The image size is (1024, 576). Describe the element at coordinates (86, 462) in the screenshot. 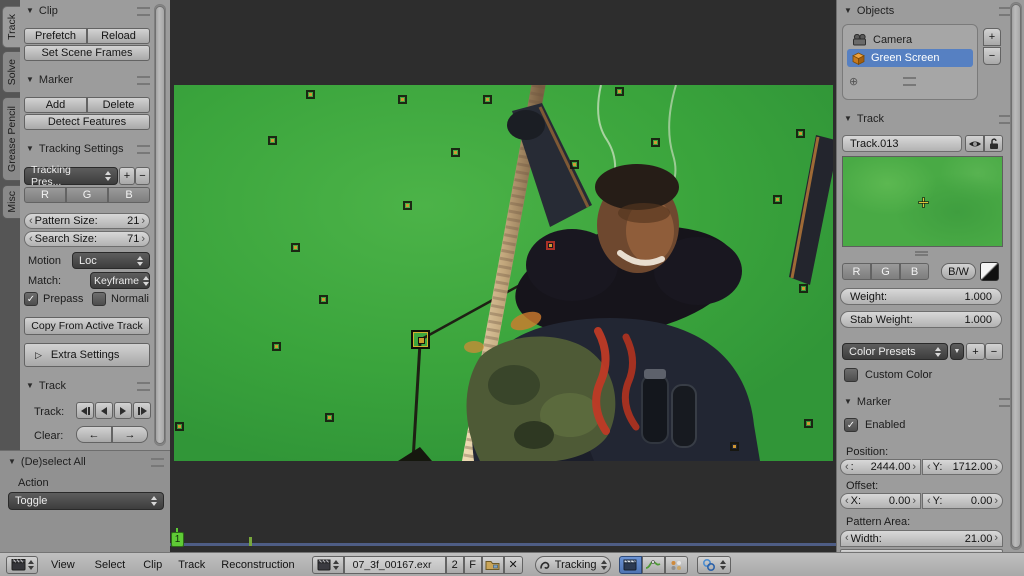

I see `panel-header-deselect-all: ▼ (De)select All` at that location.